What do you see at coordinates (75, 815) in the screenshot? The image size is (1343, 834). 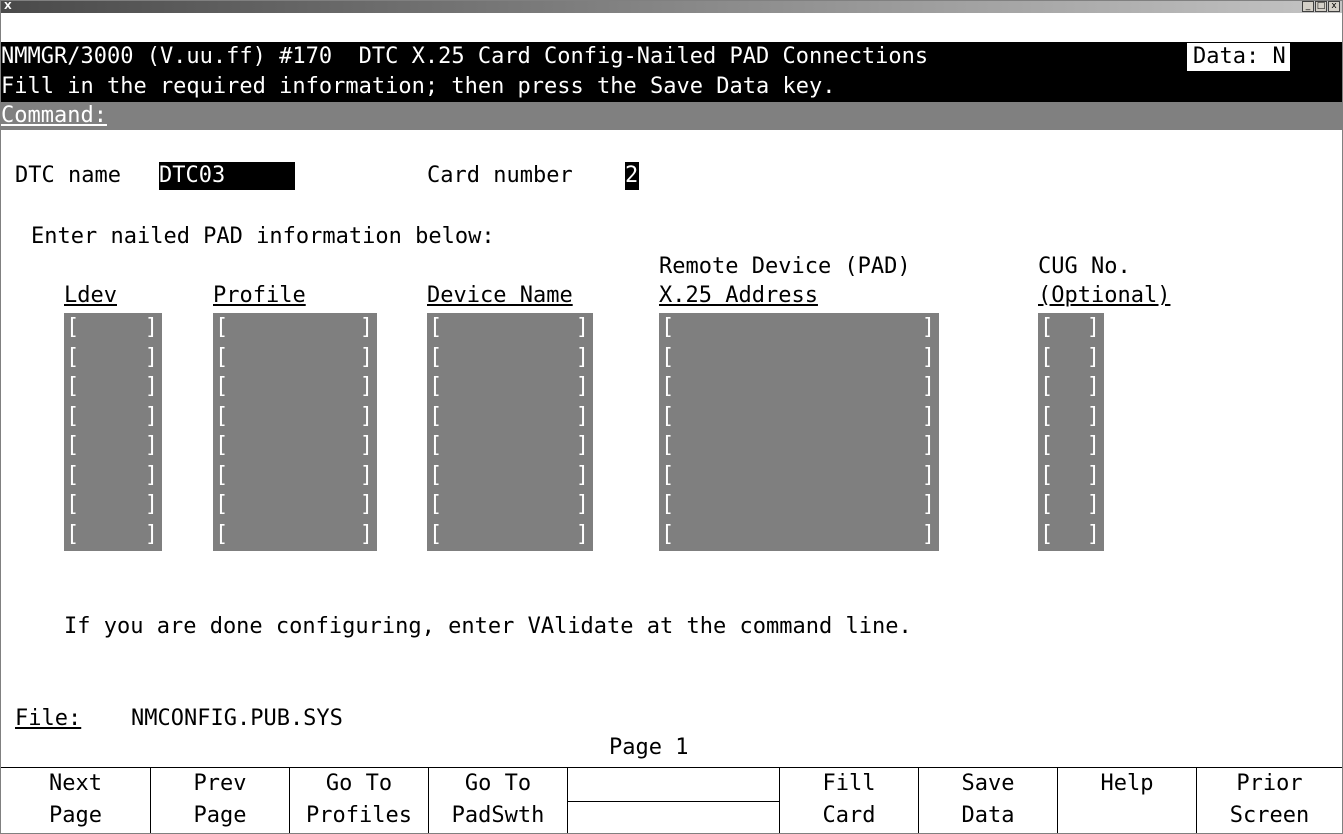 I see `fkey-label-2: Page` at bounding box center [75, 815].